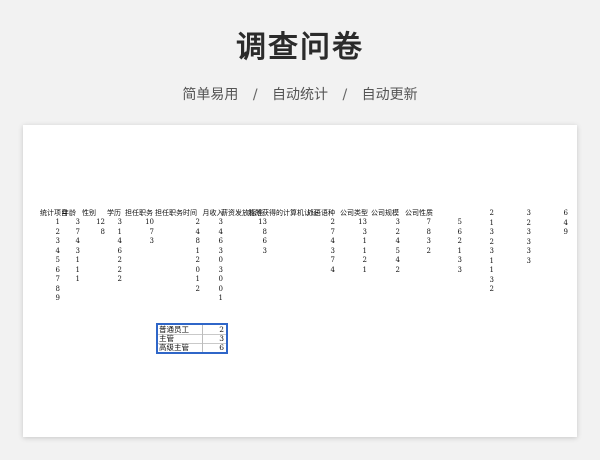 Image resolution: width=600 pixels, height=460 pixels. Describe the element at coordinates (57, 279) in the screenshot. I see `row-index: 7` at that location.